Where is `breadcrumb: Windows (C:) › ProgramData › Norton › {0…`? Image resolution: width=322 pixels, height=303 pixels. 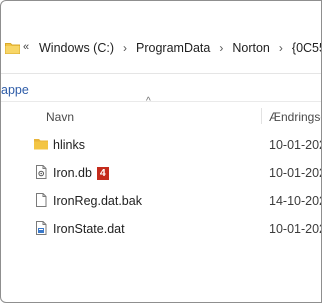
breadcrumb: Windows (C:) › ProgramData › Norton › {0… is located at coordinates (180, 48).